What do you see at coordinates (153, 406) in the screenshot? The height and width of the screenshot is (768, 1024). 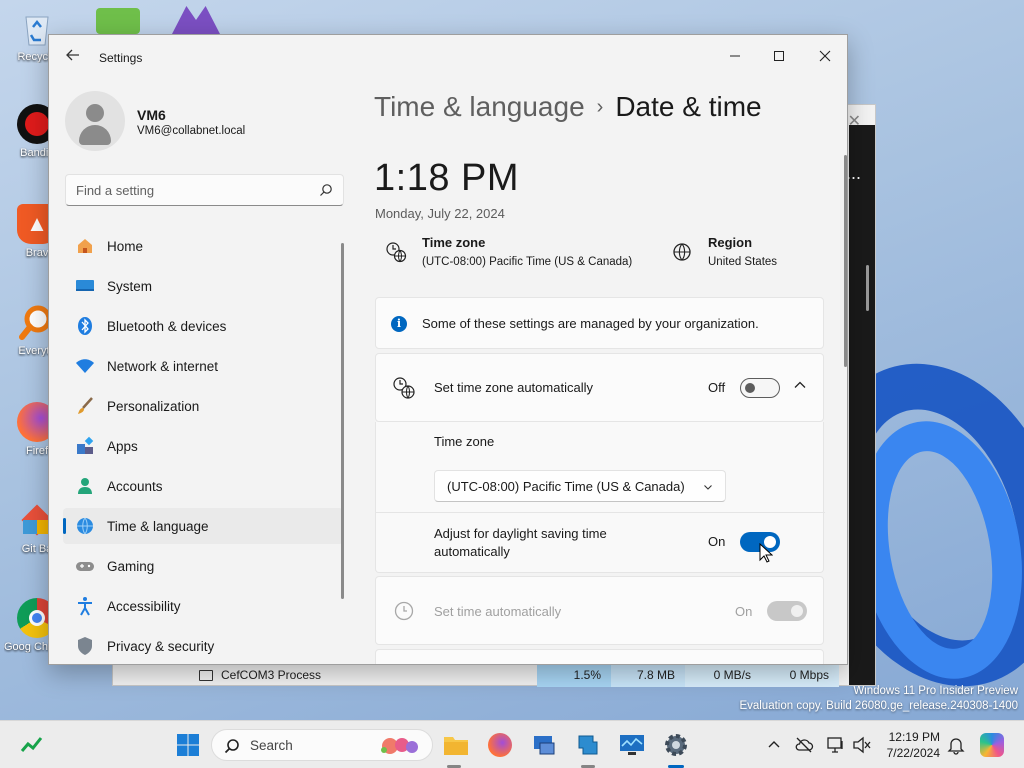 I see `sidebar-item-label: Personalization` at bounding box center [153, 406].